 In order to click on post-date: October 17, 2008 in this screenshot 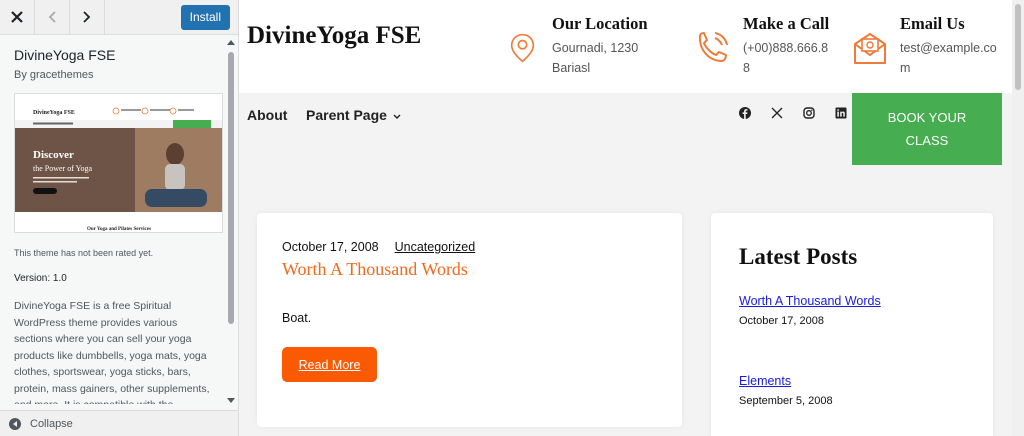, I will do `click(330, 247)`.